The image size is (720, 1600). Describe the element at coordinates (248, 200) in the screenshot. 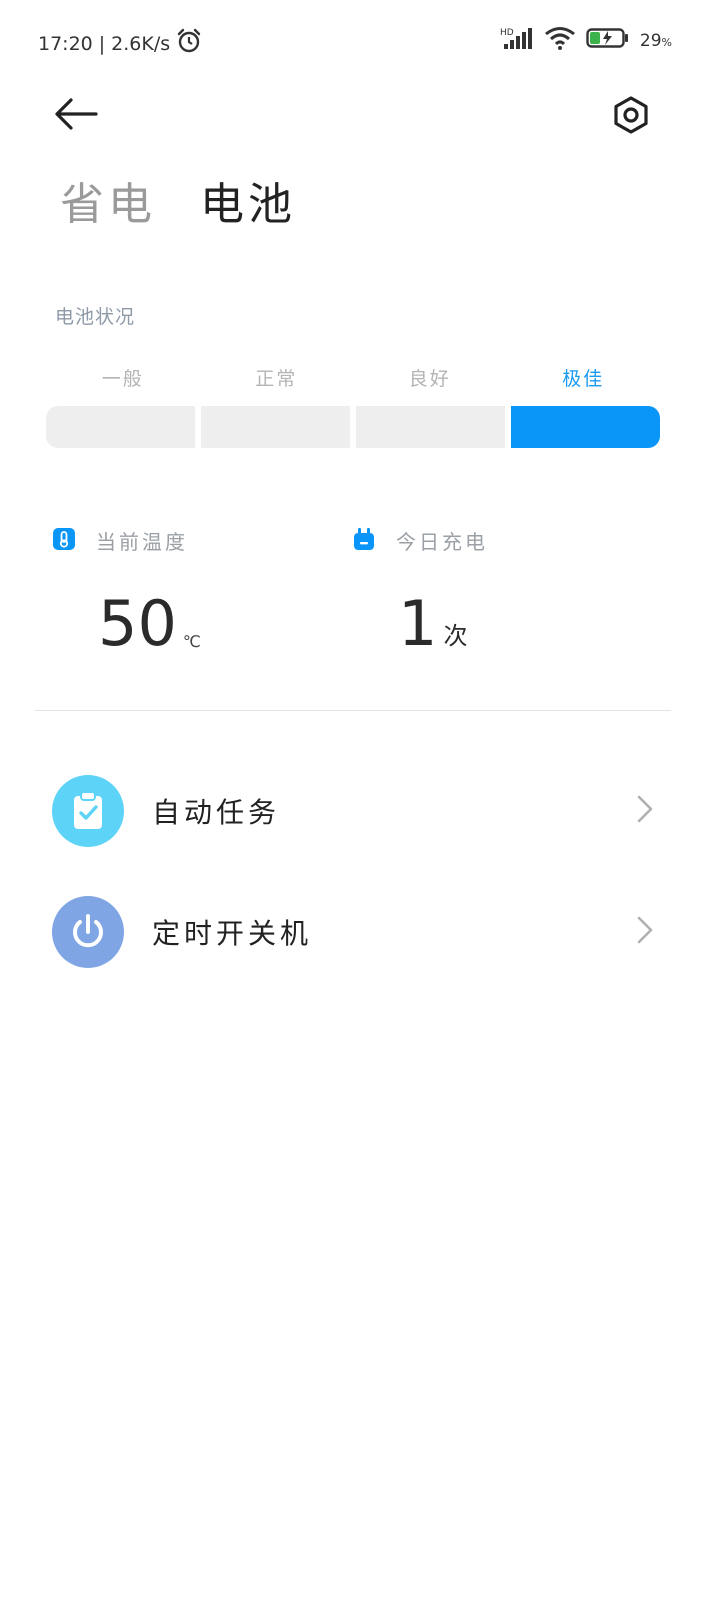

I see `tab-battery: 电池` at that location.